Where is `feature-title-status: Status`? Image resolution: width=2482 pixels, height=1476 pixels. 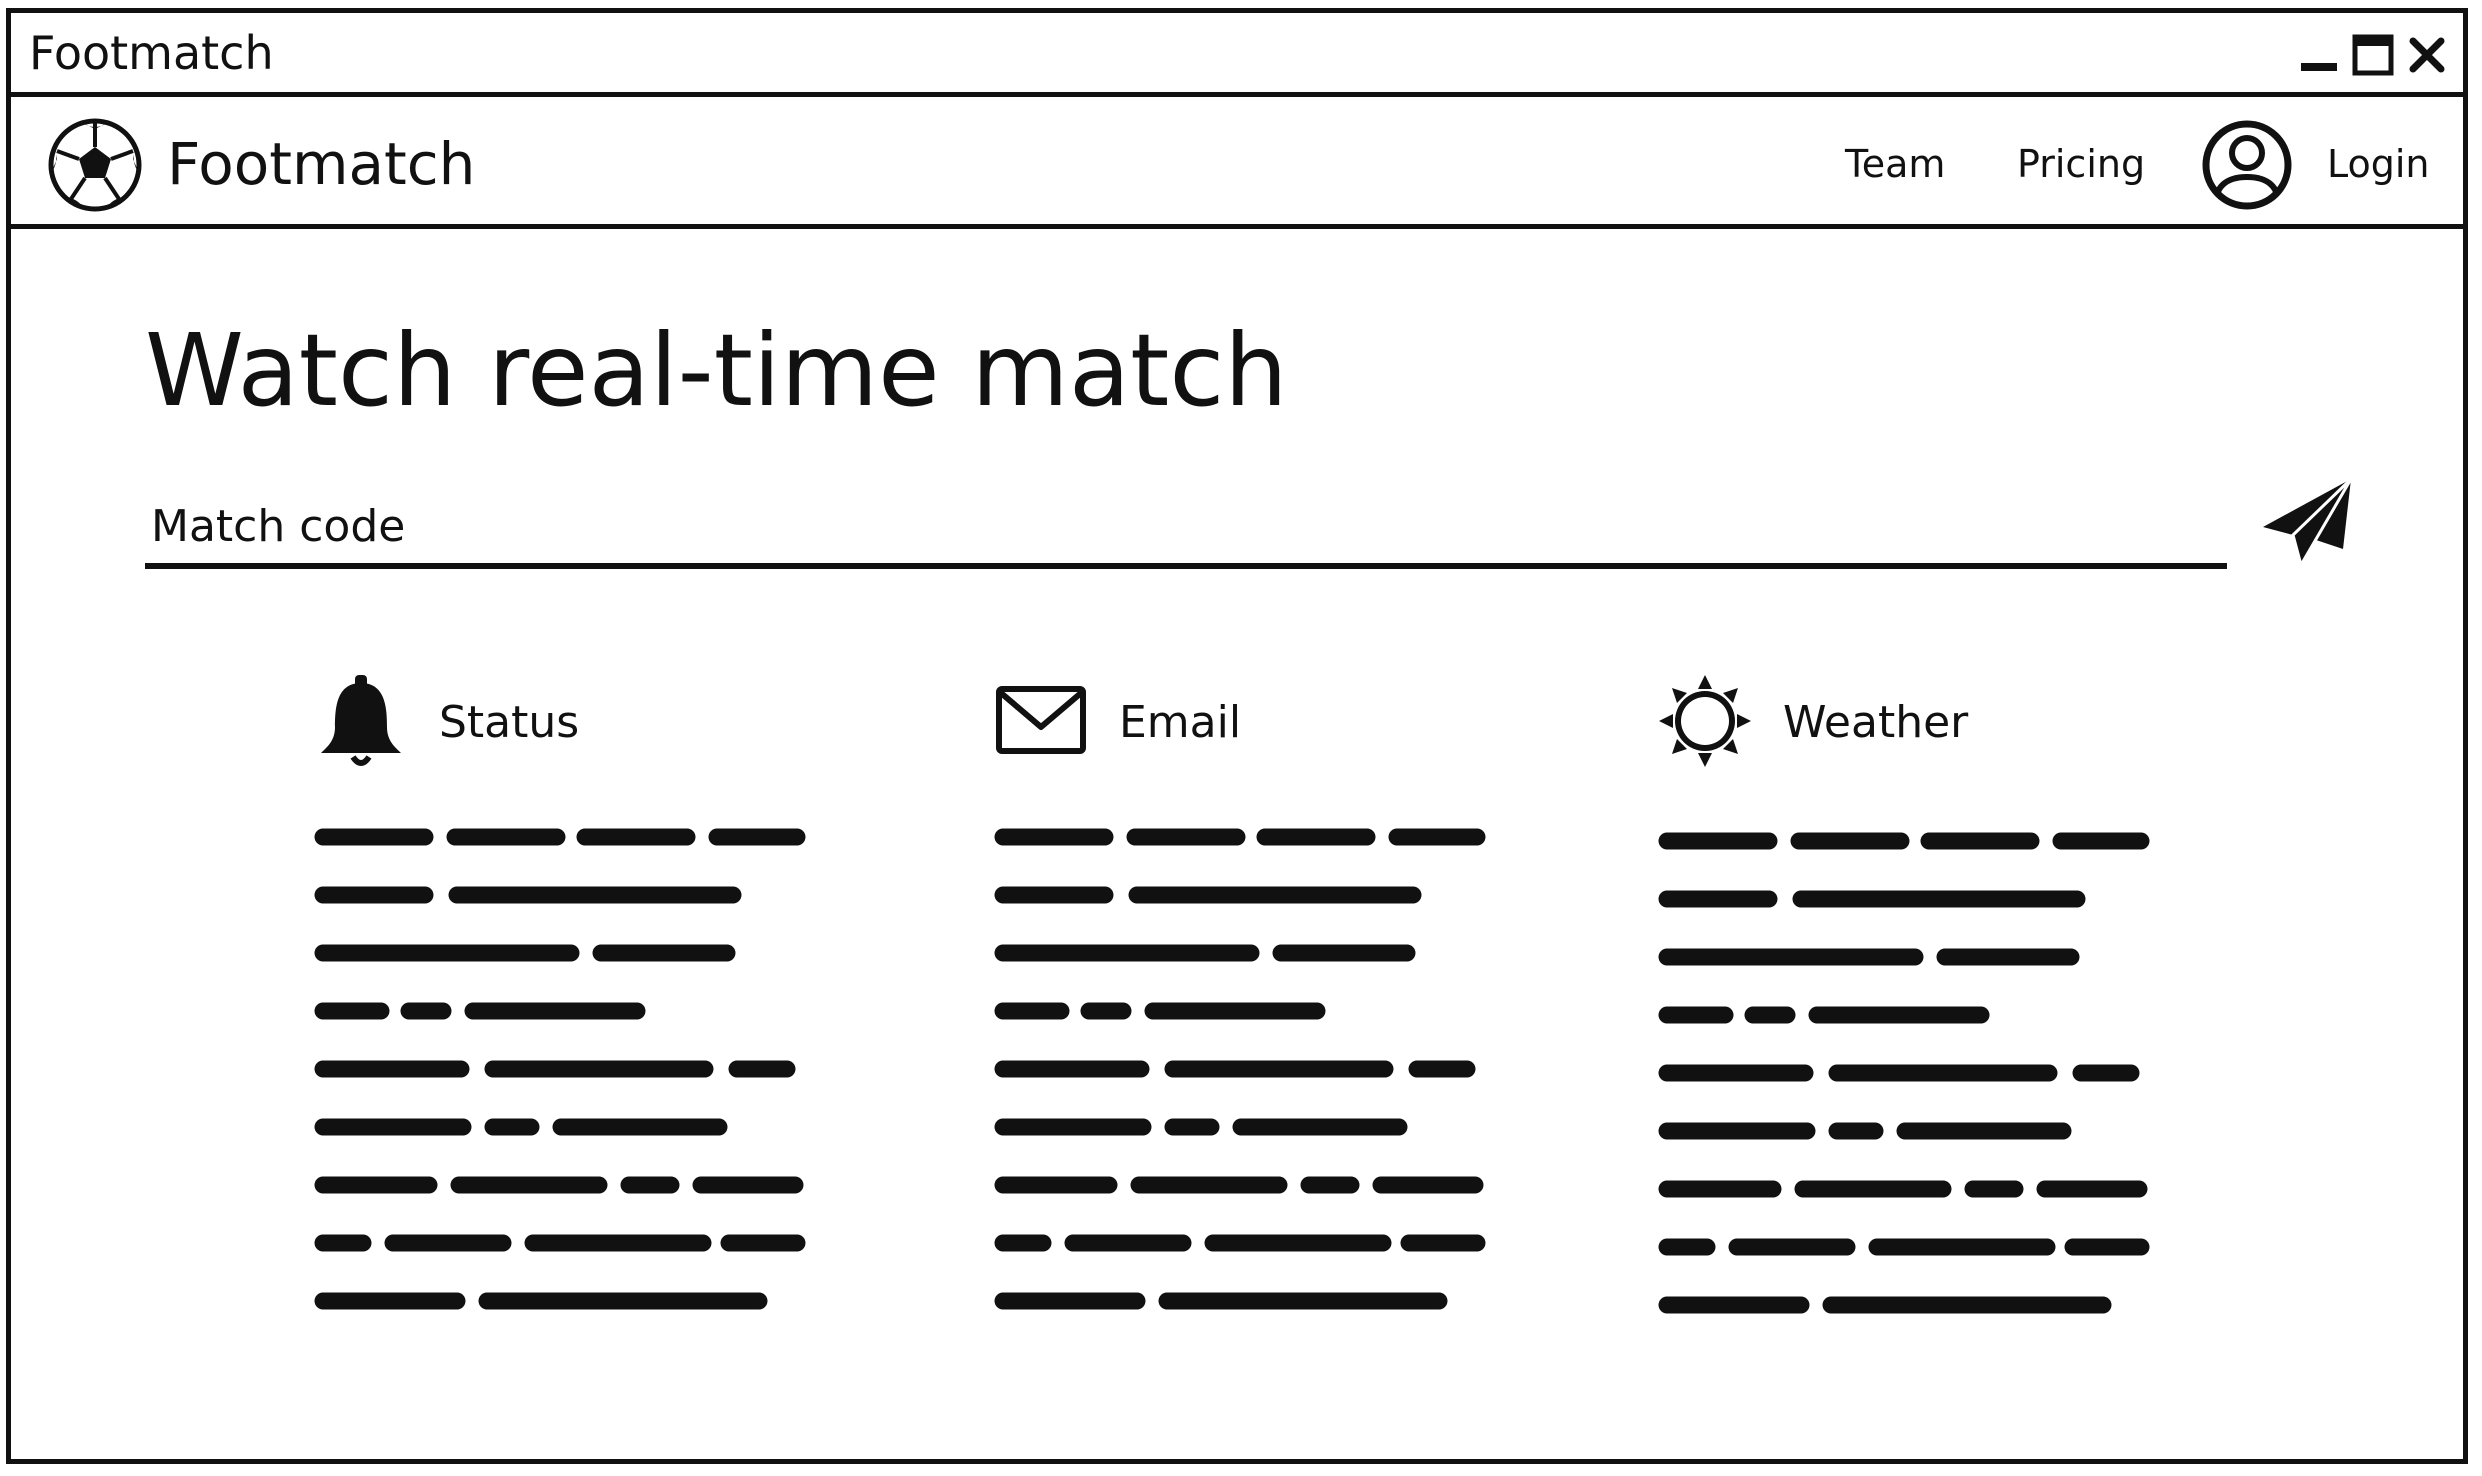
feature-title-status: Status is located at coordinates (509, 722).